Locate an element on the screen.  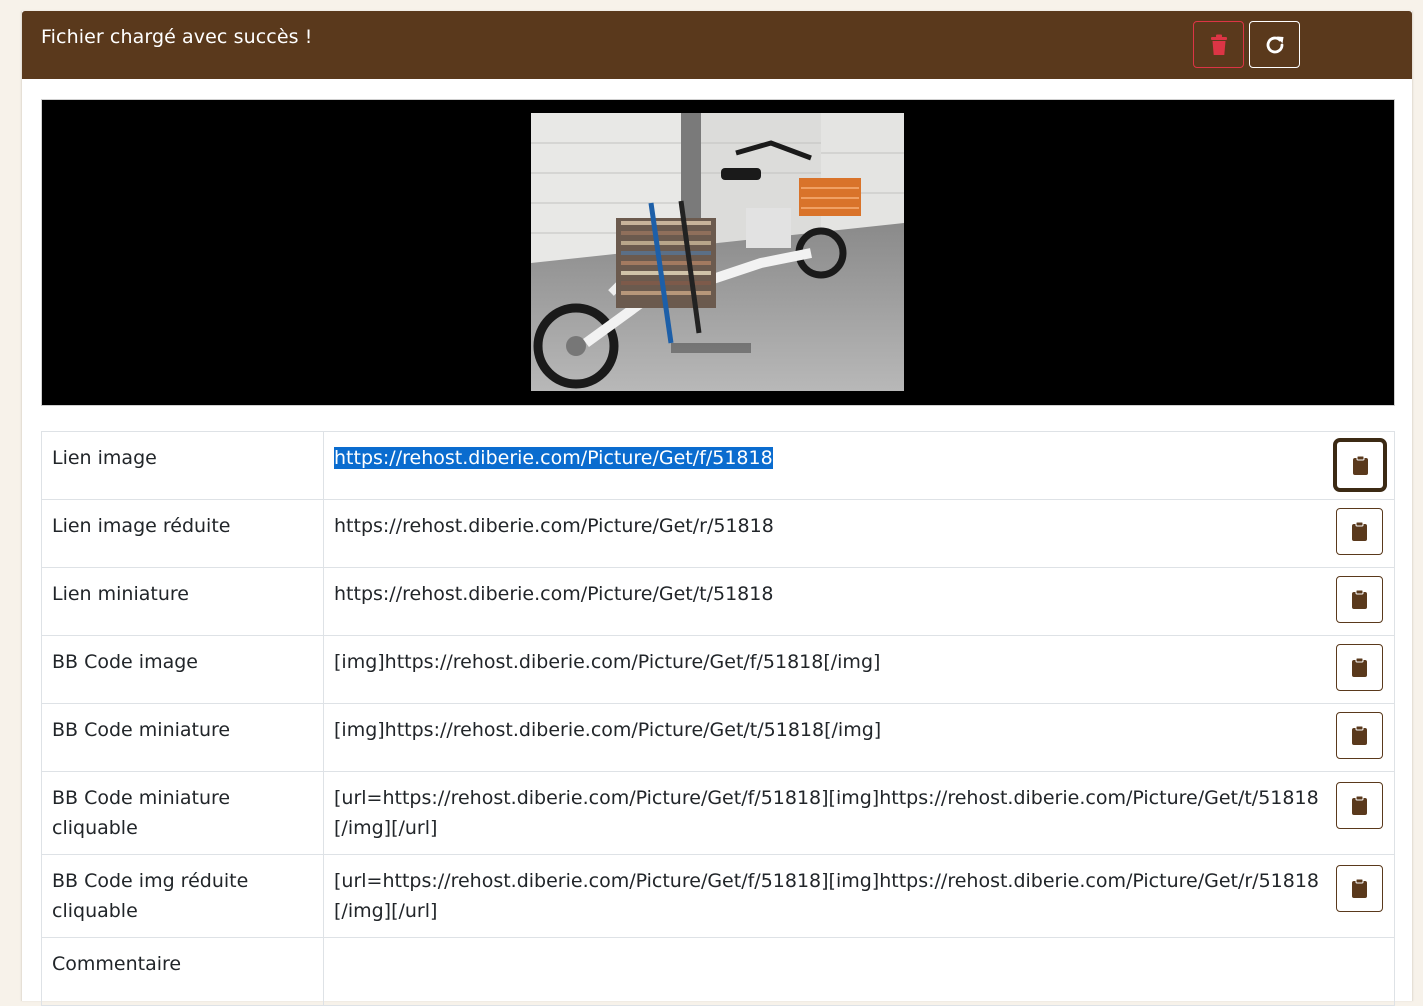
uploaded-photo is located at coordinates (717, 252).